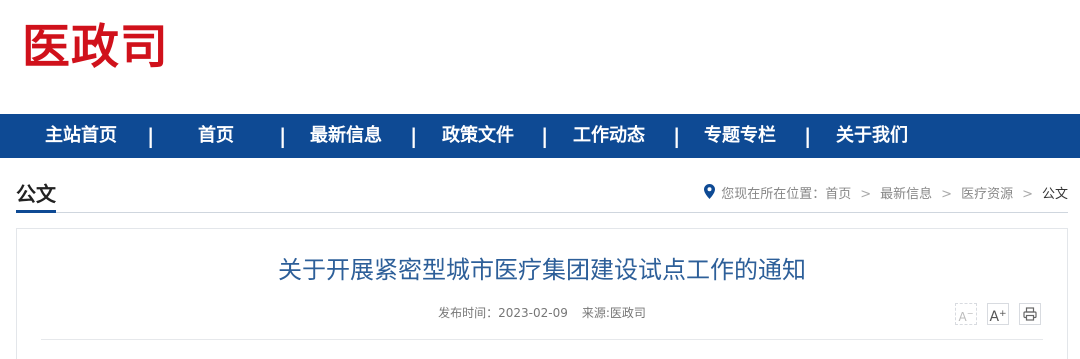 This screenshot has width=1080, height=359. I want to click on nav-item-home: 首页, so click(216, 136).